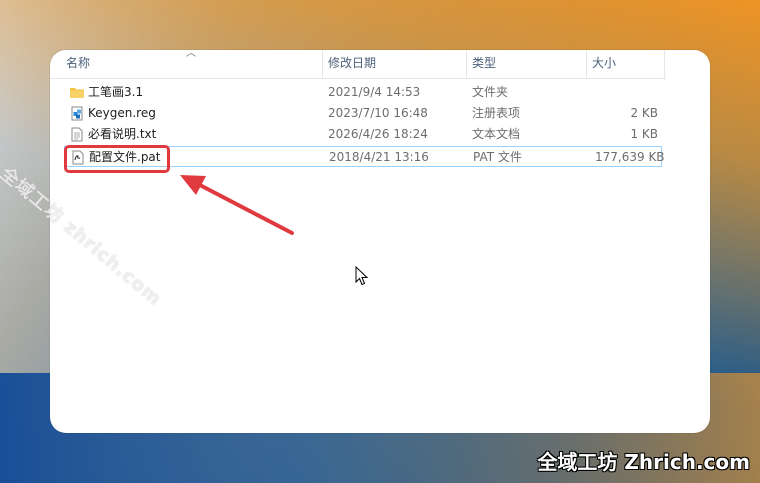 This screenshot has width=760, height=483. What do you see at coordinates (237, 205) in the screenshot?
I see `annotation-arrow-icon` at bounding box center [237, 205].